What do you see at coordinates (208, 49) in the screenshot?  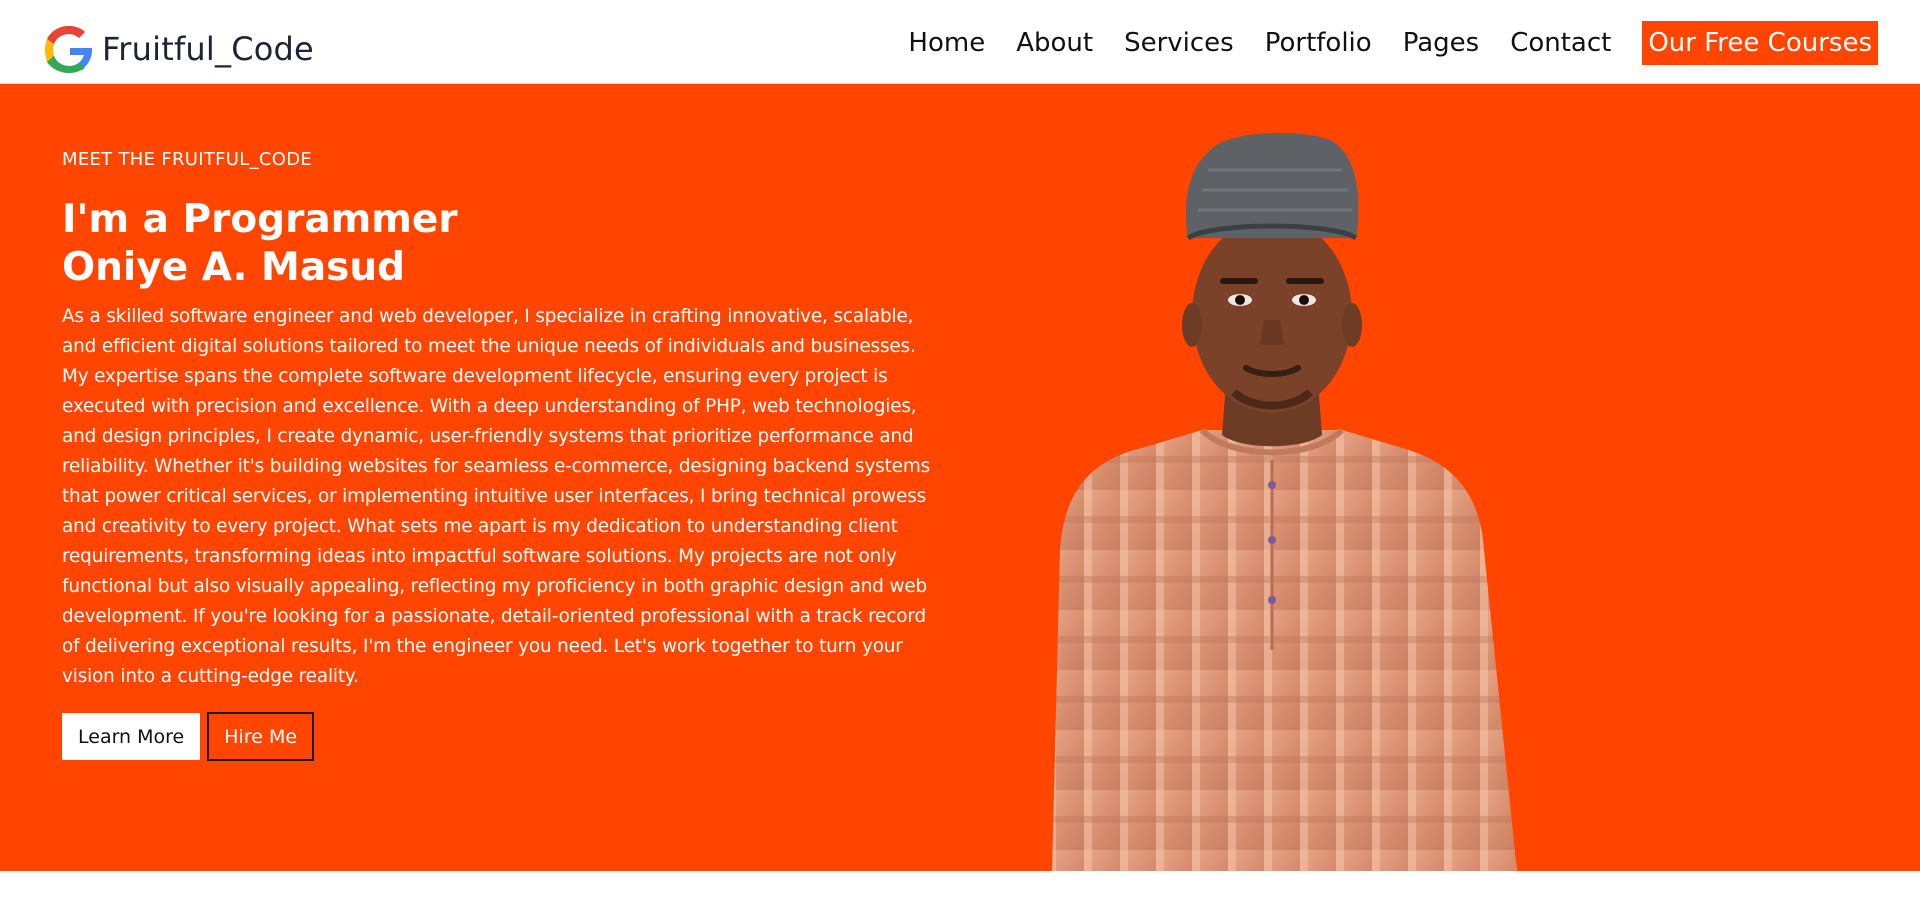 I see `brand-name: Fruitful_Code` at bounding box center [208, 49].